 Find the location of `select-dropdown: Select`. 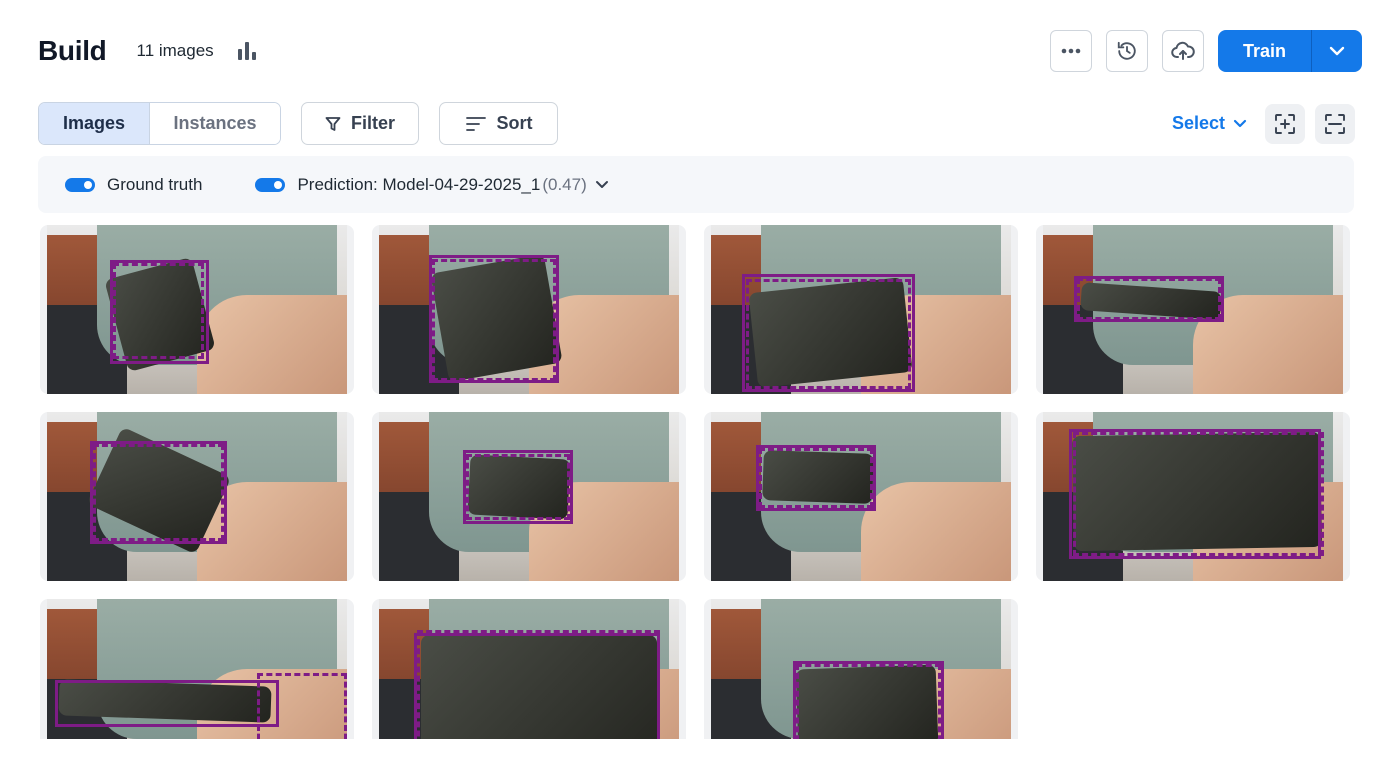

select-dropdown: Select is located at coordinates (1209, 123).